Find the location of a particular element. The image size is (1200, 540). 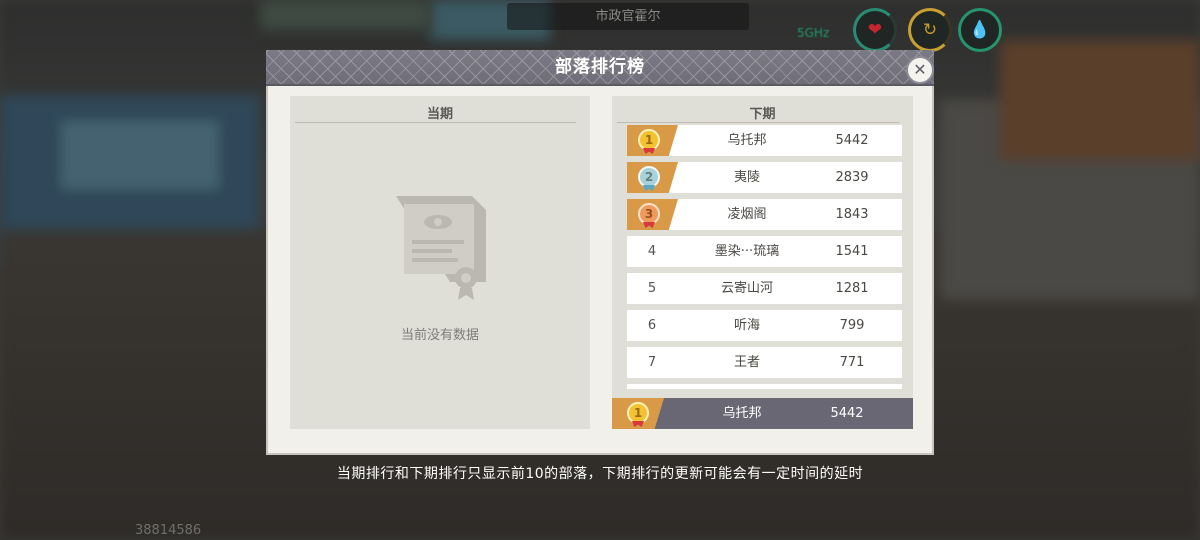

ranking-row: 4 墨染···琉璃 1541 is located at coordinates (764, 251).